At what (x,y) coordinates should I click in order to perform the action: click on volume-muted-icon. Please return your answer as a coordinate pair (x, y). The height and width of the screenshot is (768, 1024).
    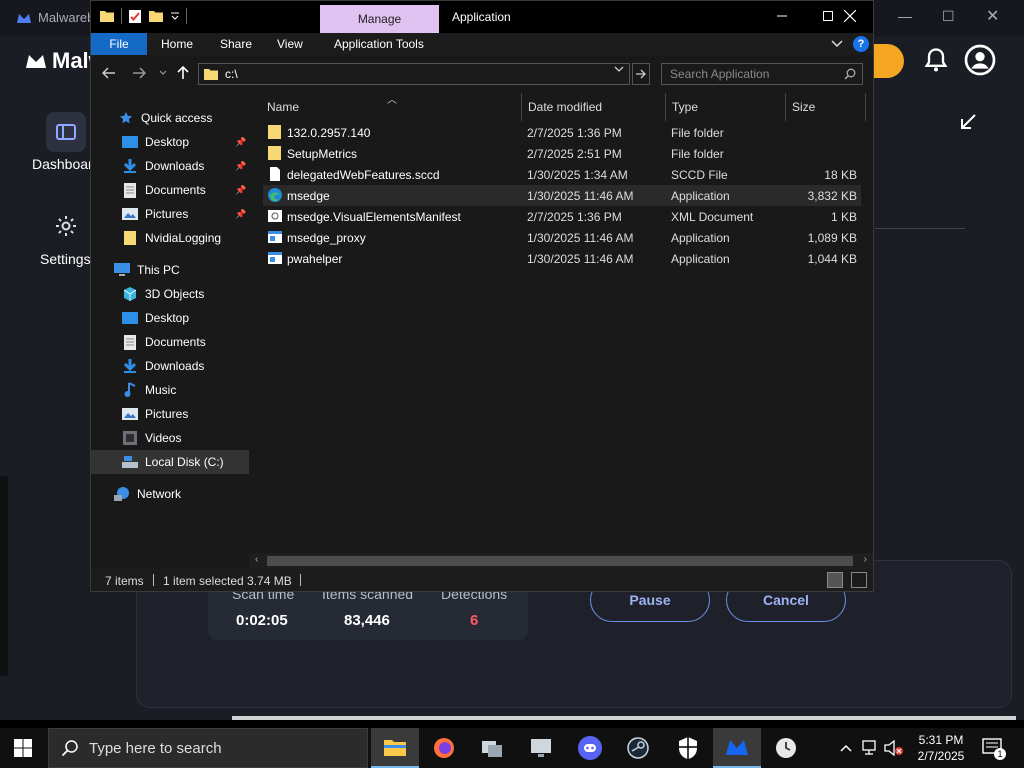
    Looking at the image, I should click on (894, 748).